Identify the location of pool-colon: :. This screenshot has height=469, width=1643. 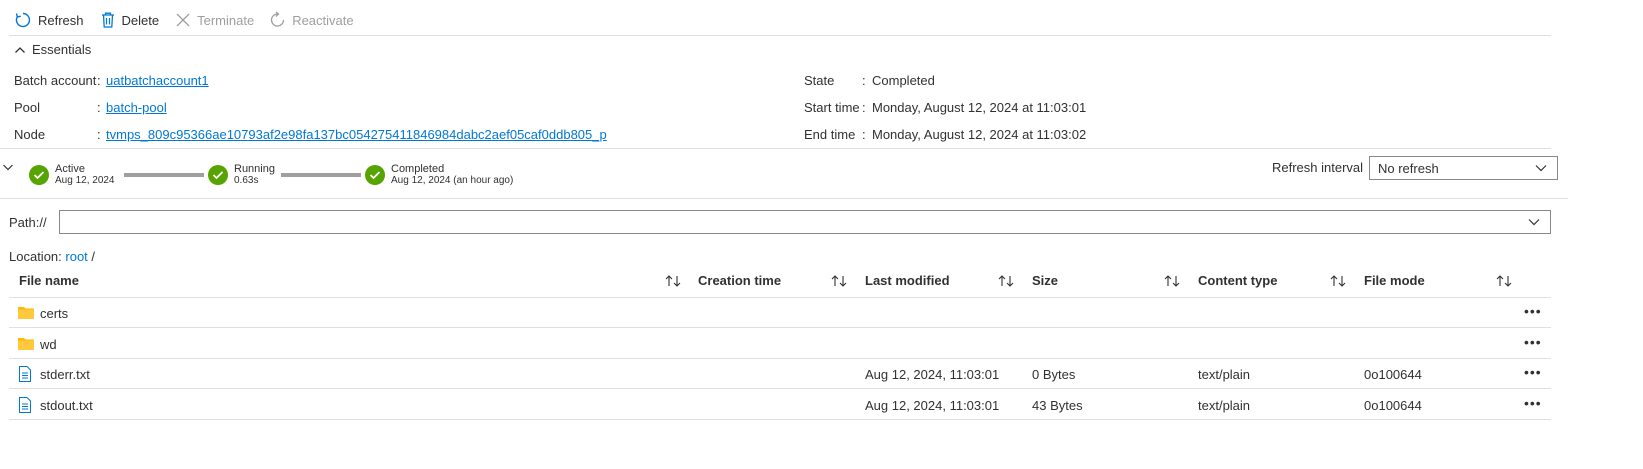
(99, 107).